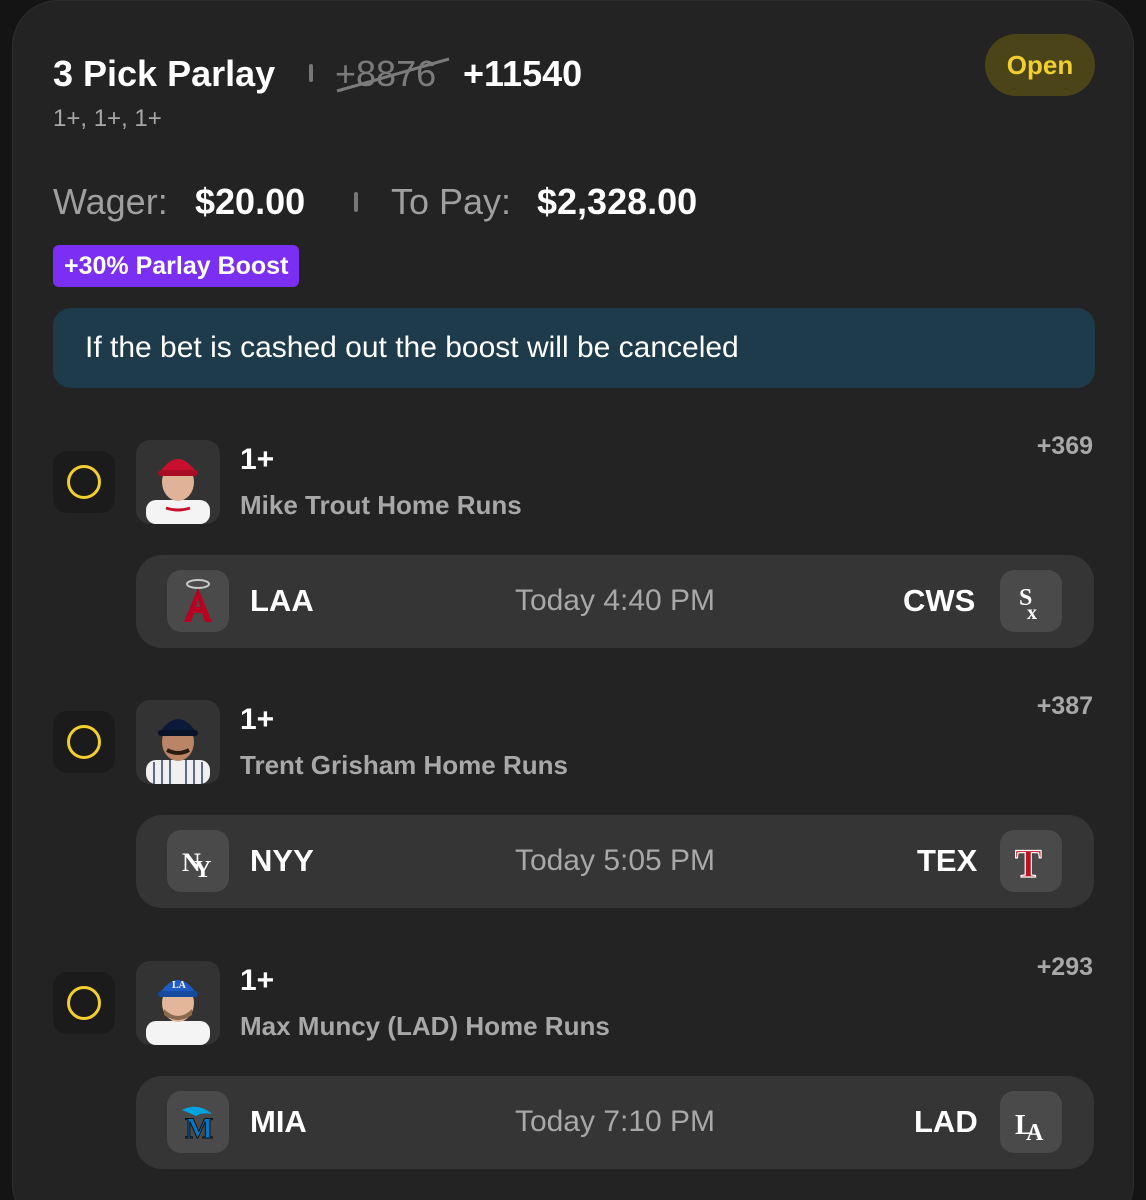  I want to click on game-bar: LAA Today 4:40 PM CWS S x, so click(615, 601).